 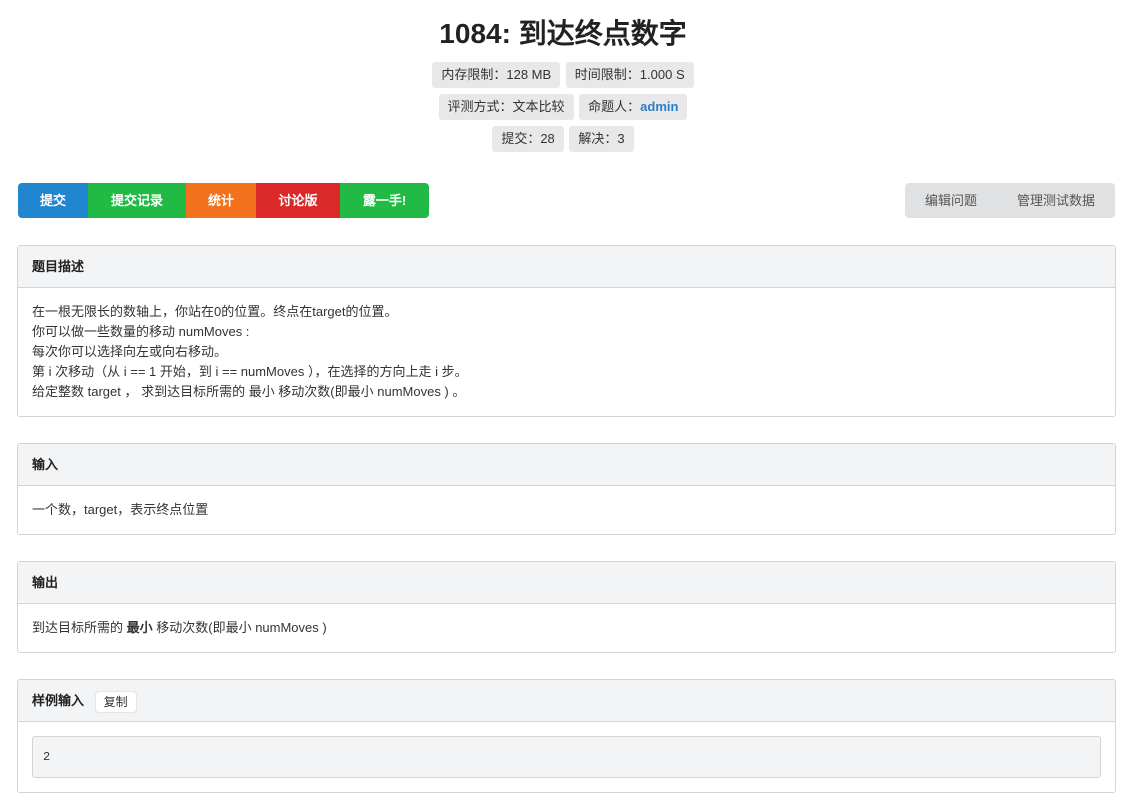 What do you see at coordinates (215, 311) in the screenshot?
I see `description-line: 在一根无限长的数轴上，你站在0的位置。终点在target的位置。` at bounding box center [215, 311].